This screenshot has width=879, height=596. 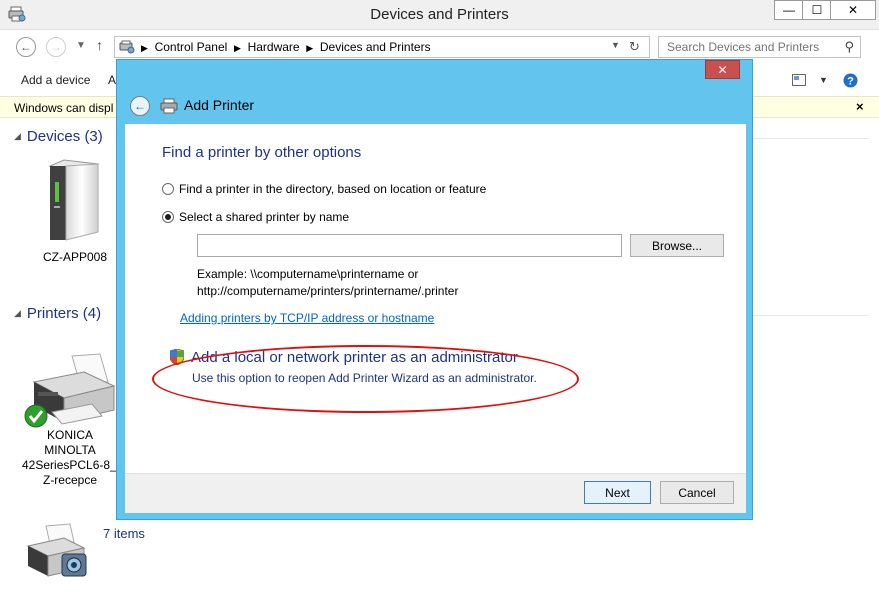 What do you see at coordinates (799, 80) in the screenshot?
I see `change-view-icon` at bounding box center [799, 80].